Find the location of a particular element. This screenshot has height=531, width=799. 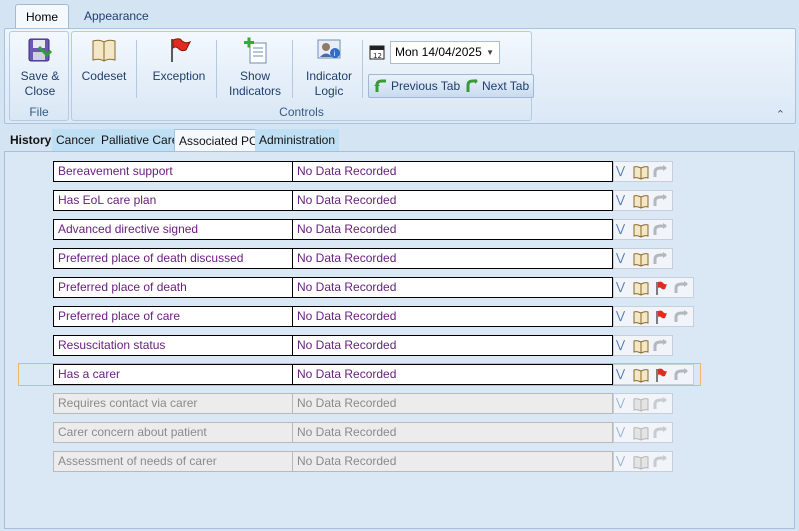

save-close-button: Save & Close is located at coordinates (40, 70).